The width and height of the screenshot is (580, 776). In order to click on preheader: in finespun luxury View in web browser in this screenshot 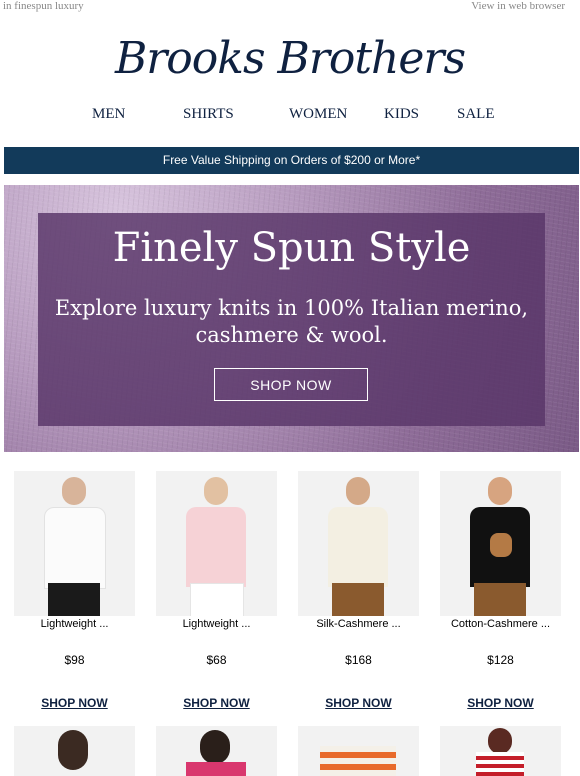, I will do `click(290, 7)`.